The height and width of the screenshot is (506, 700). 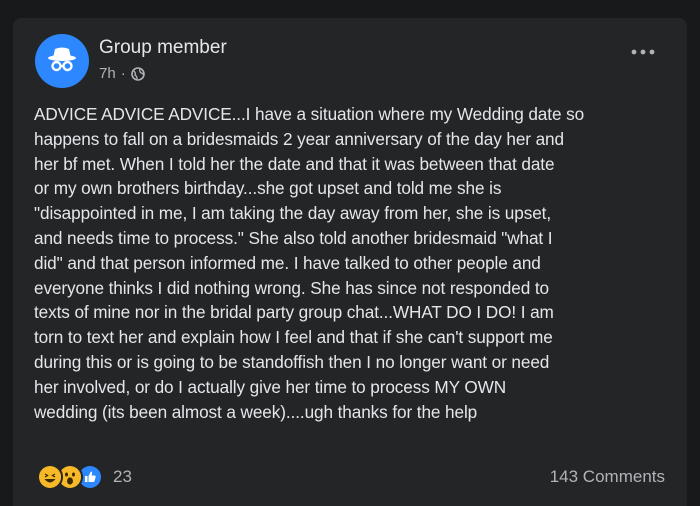 What do you see at coordinates (84, 477) in the screenshot?
I see `reactions-summary: 23` at bounding box center [84, 477].